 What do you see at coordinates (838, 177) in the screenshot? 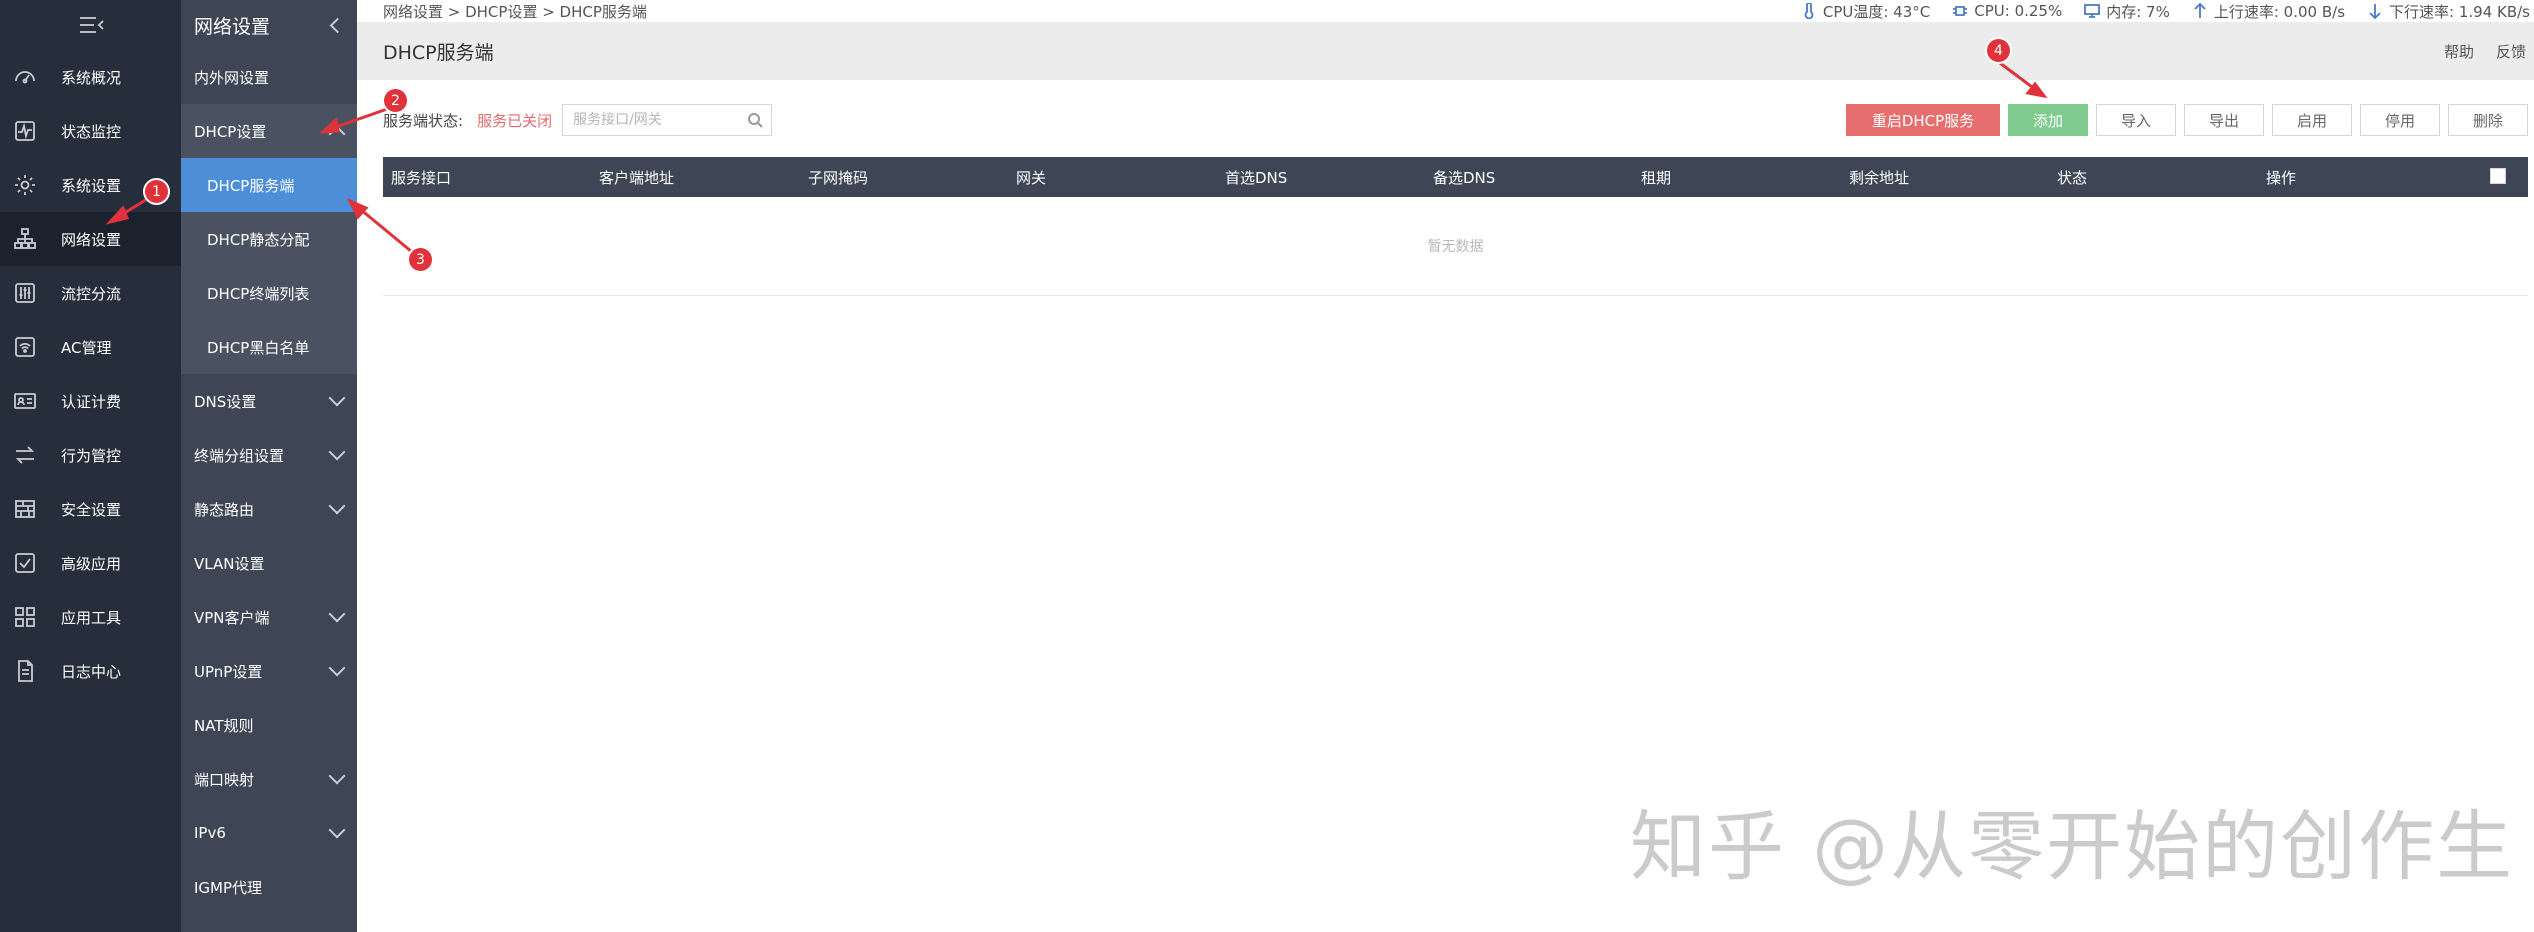
I see `column-header: 子网掩码` at bounding box center [838, 177].